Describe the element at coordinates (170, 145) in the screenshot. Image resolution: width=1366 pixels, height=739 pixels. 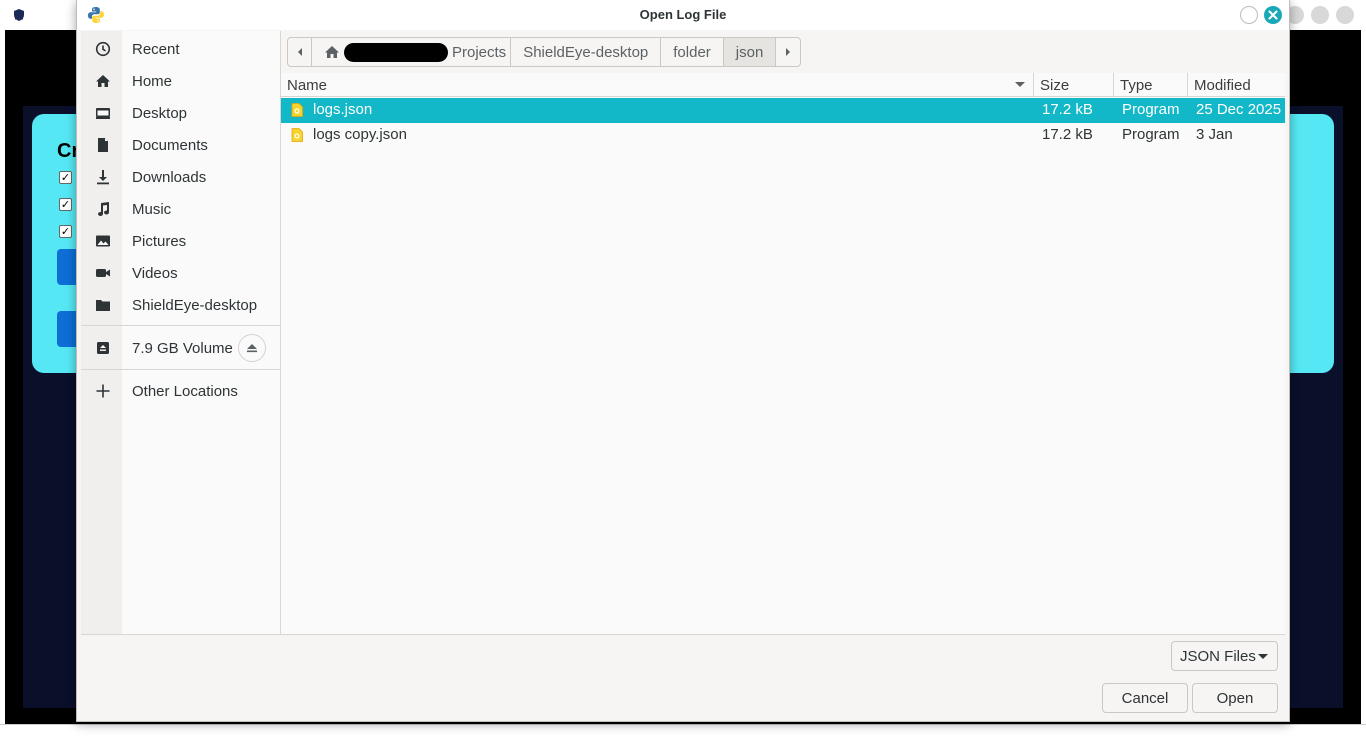
I see `sidebar-item-label: Documents` at that location.